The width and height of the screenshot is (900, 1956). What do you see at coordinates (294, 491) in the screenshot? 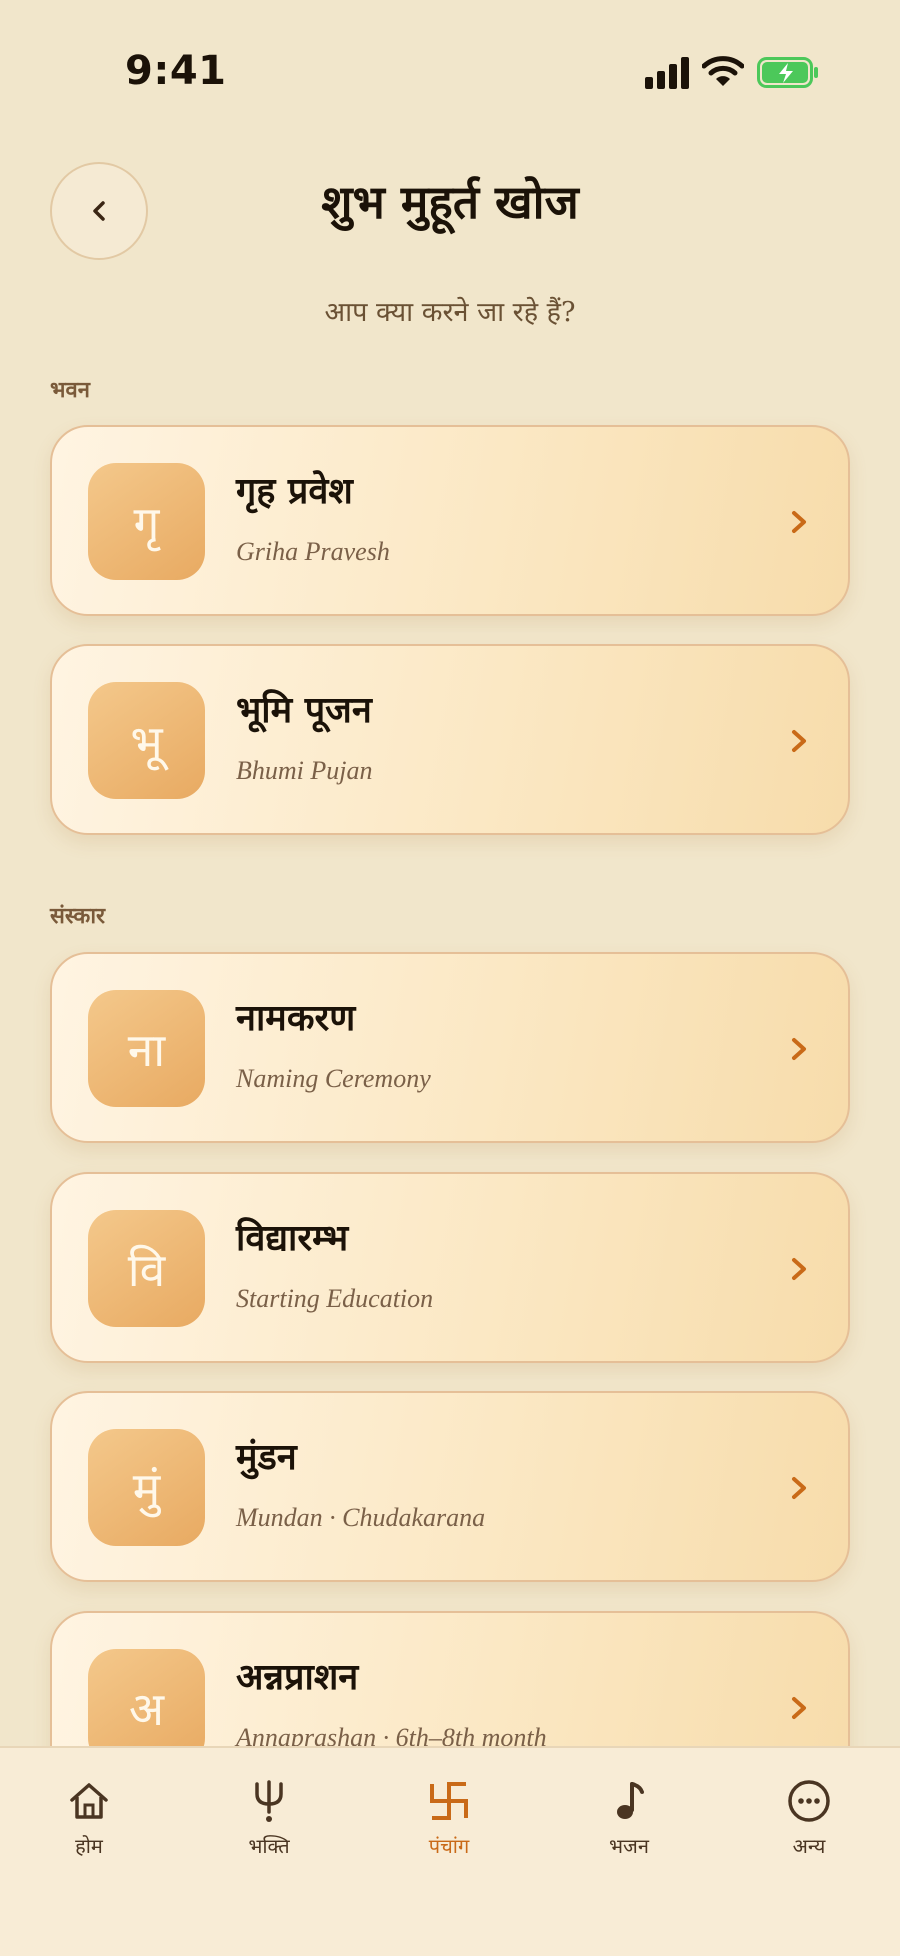
I see `card-title: गृह प्रवेश` at bounding box center [294, 491].